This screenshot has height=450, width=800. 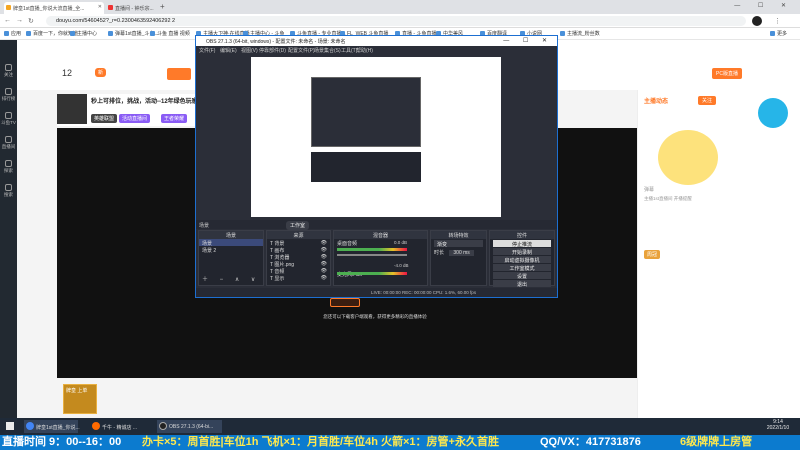 What do you see at coordinates (8, 72) in the screenshot?
I see `left-nav-item: 关注` at bounding box center [8, 72].